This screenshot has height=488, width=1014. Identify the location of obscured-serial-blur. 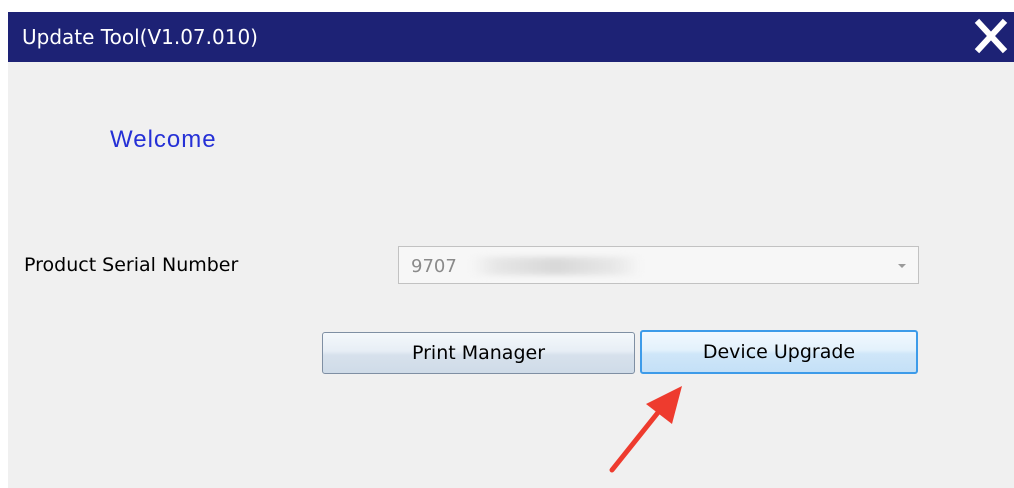
(556, 266).